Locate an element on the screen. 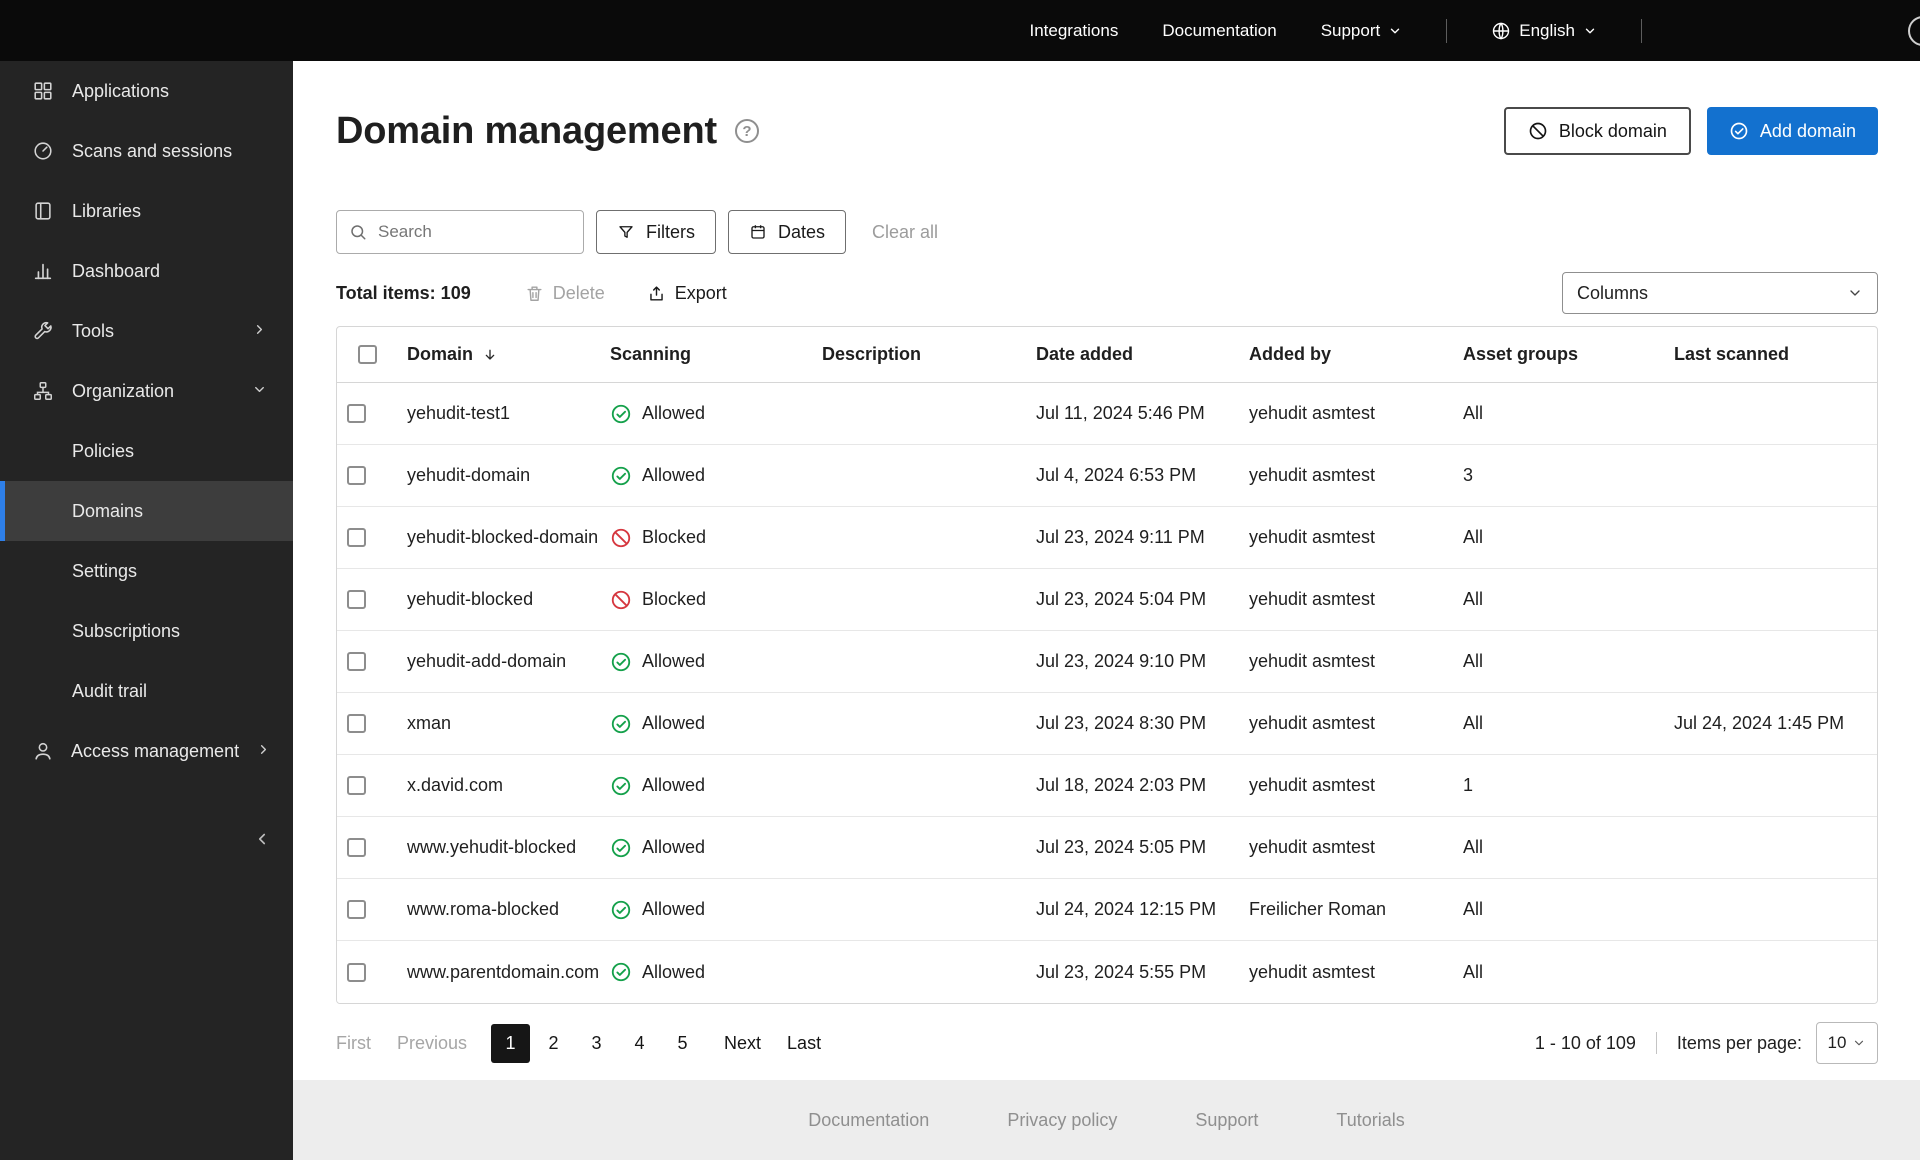 The image size is (1920, 1160). footer-link-tutorials: Tutorials is located at coordinates (1370, 1120).